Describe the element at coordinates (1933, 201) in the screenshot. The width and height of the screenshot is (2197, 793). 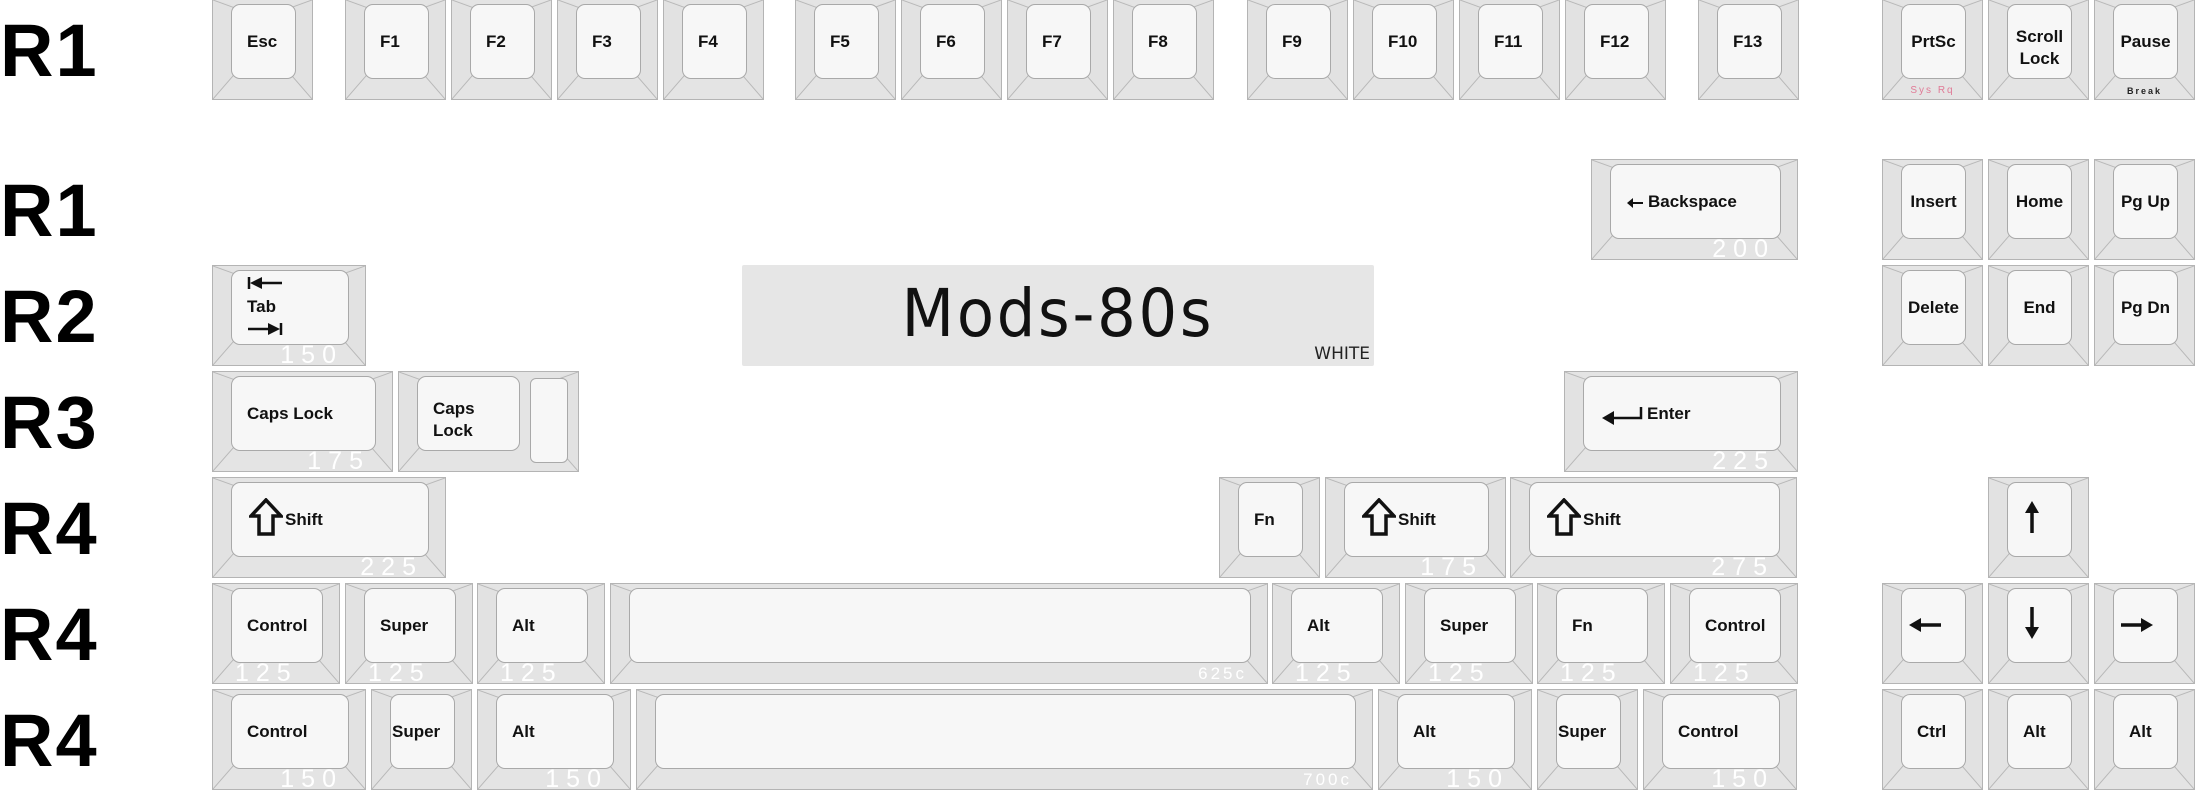
I see `keycap-label: Insert` at that location.